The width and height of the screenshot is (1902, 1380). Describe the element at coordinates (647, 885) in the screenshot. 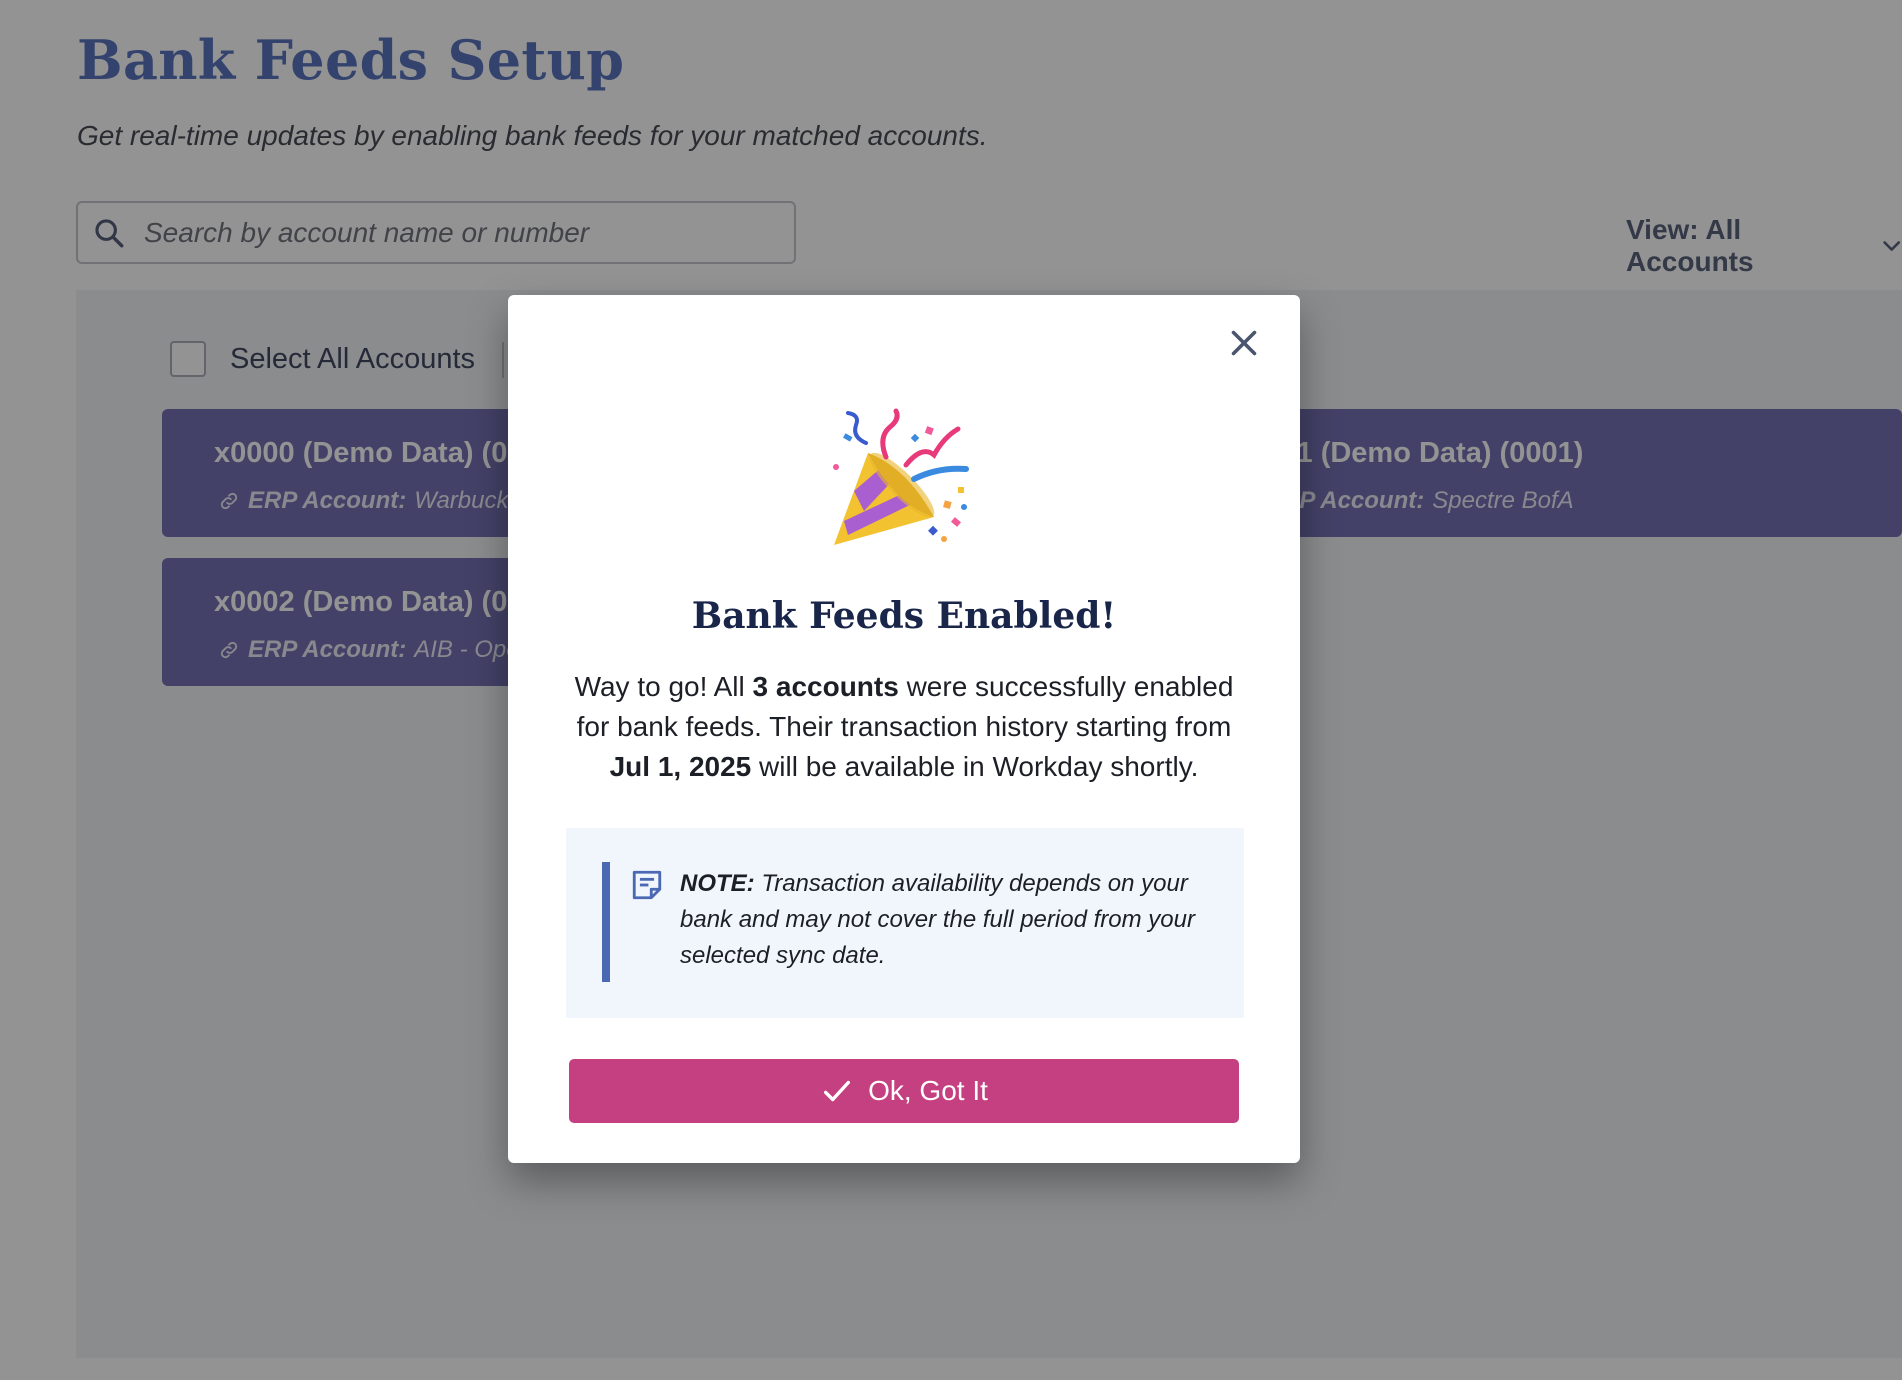

I see `note-icon` at that location.